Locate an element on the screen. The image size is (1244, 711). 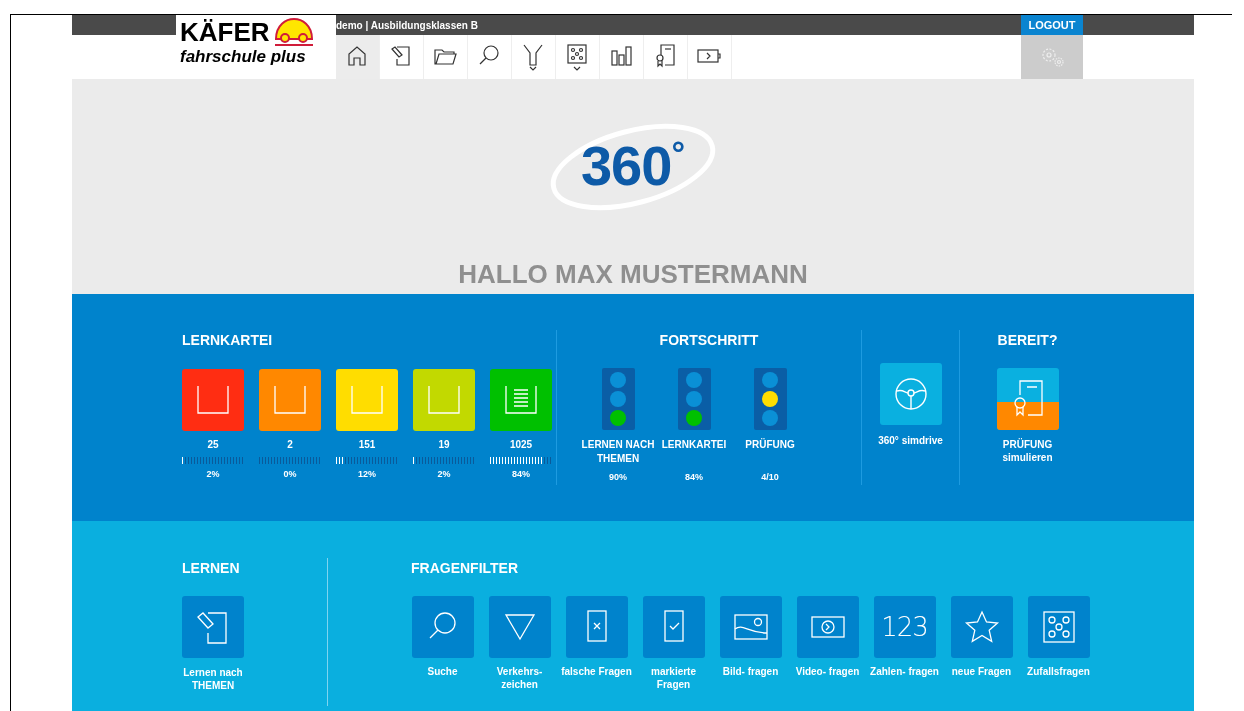
progress-label: LERNKARTEI is located at coordinates (694, 445).